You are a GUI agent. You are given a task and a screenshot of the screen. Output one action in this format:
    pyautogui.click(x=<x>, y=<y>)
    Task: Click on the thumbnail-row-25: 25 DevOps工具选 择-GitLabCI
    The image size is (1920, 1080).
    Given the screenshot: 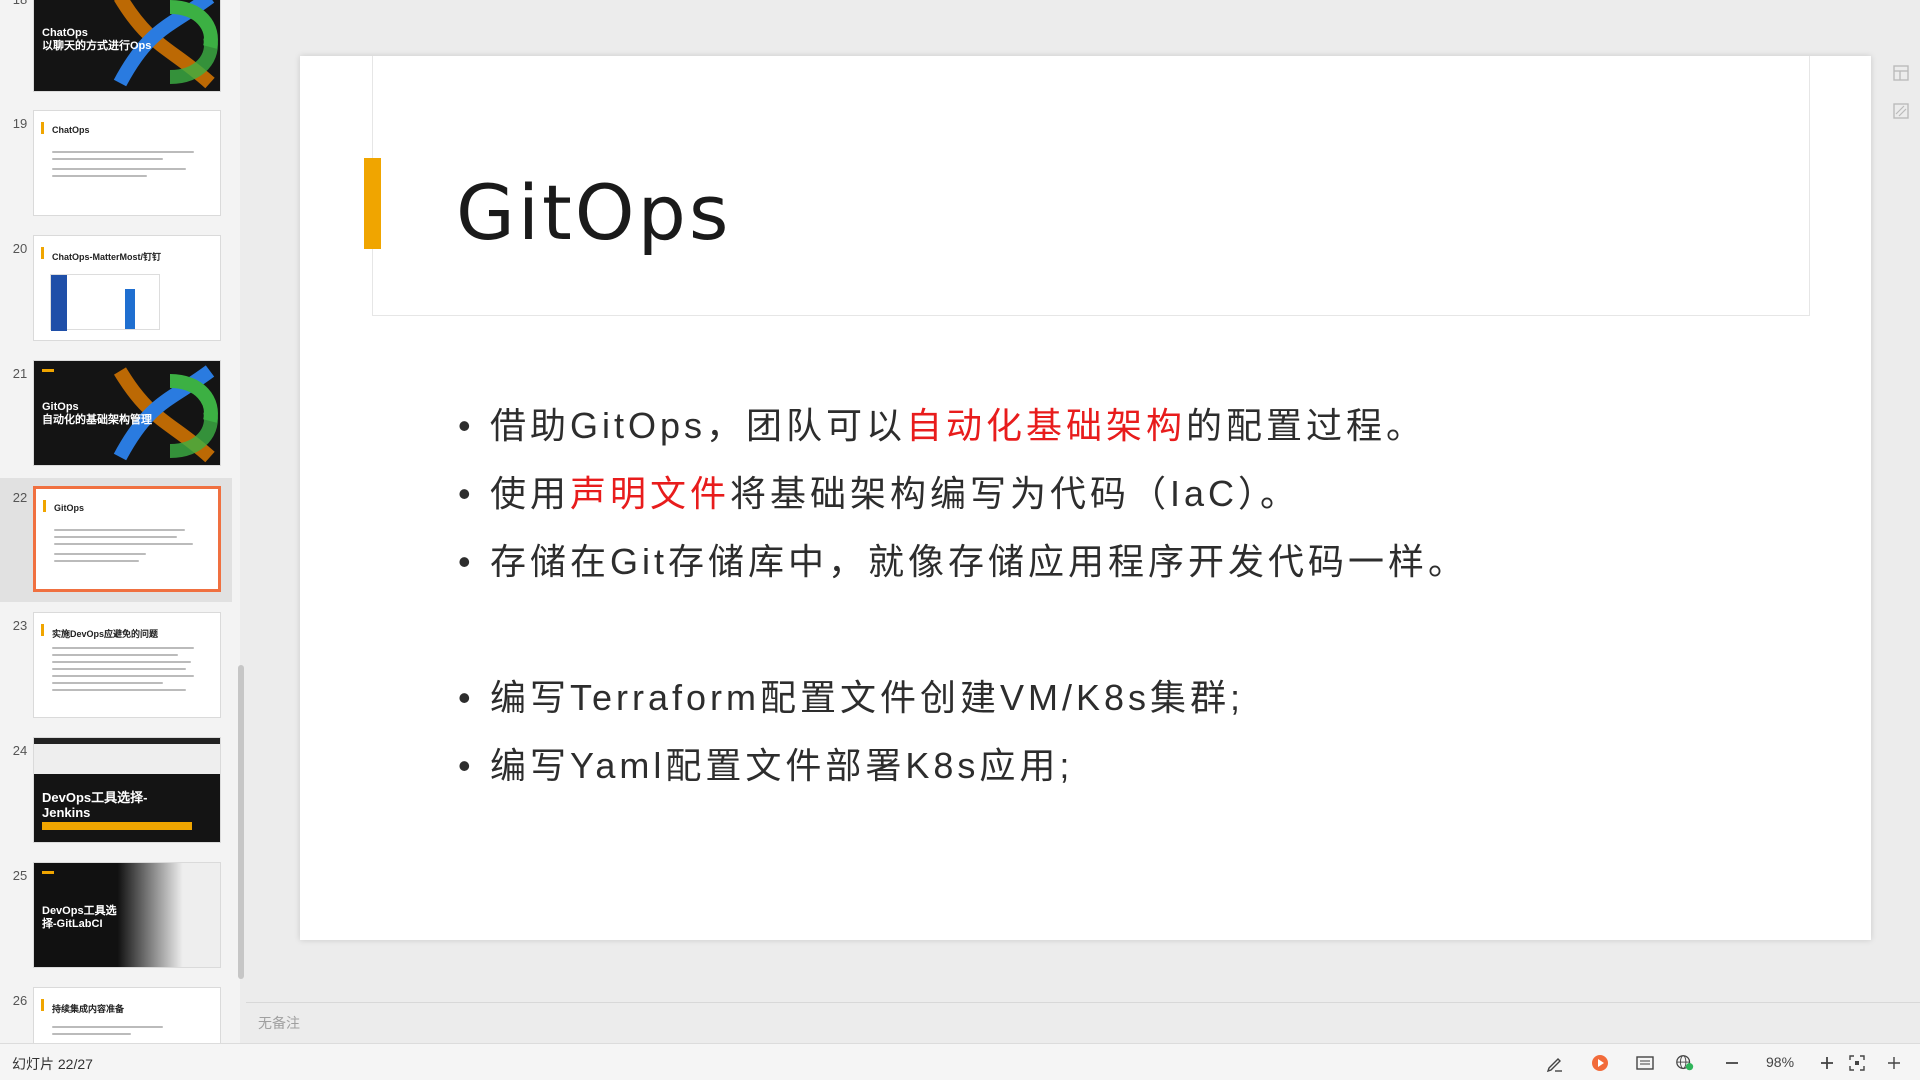 What is the action you would take?
    pyautogui.click(x=116, y=919)
    